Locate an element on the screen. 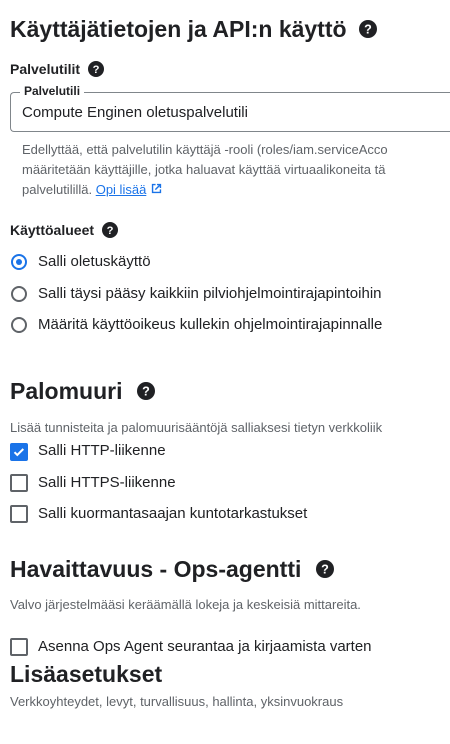  learn-more-link: Opi lisää is located at coordinates (121, 189).